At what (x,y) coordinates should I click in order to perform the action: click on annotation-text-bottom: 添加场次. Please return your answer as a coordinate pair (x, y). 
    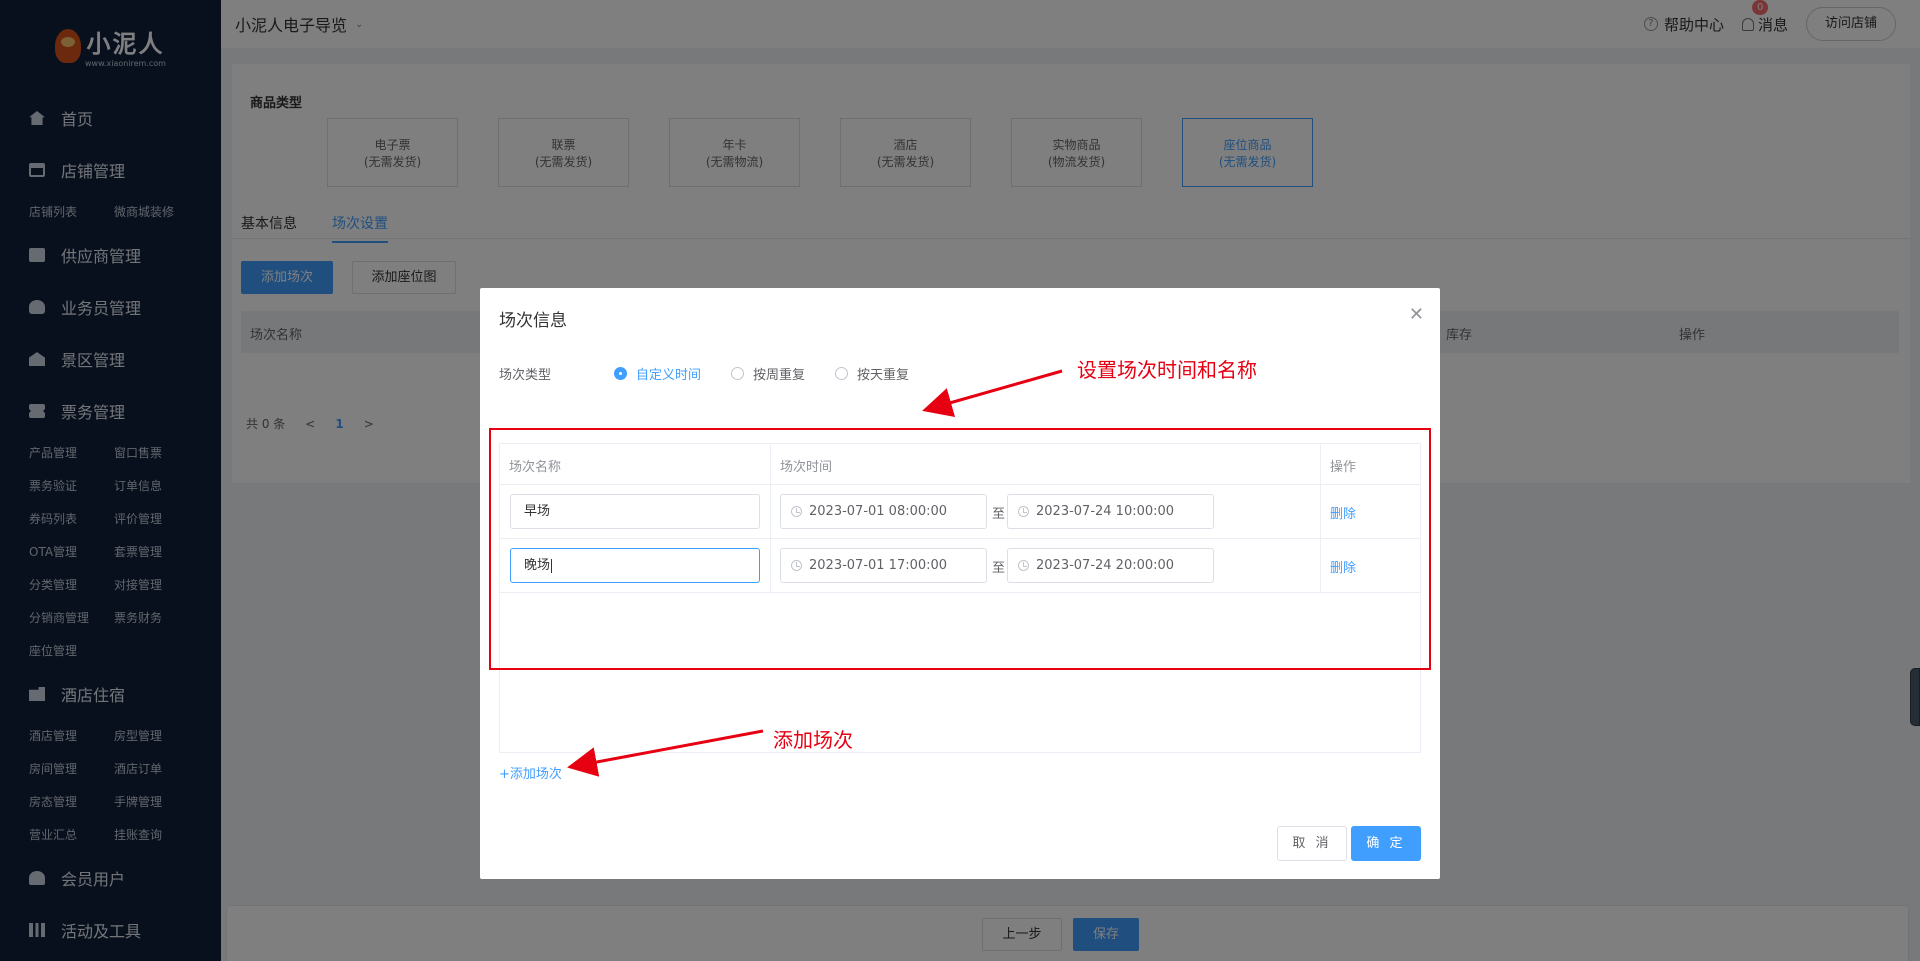
    Looking at the image, I should click on (813, 740).